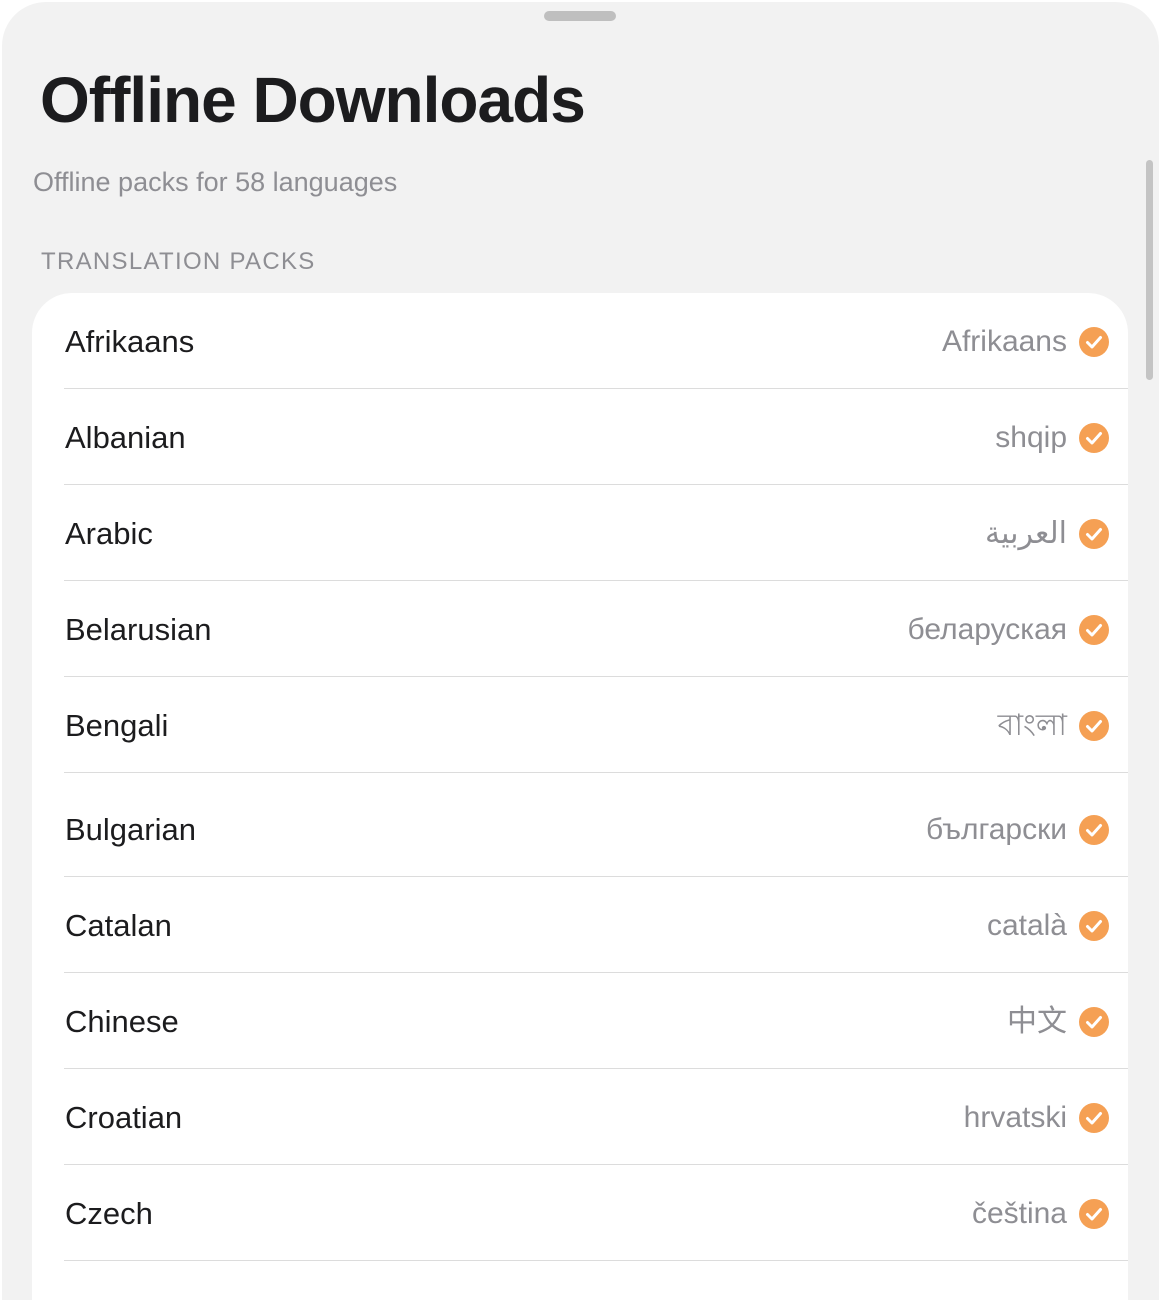 This screenshot has width=1163, height=1304. I want to click on language-native-name: català, so click(1026, 925).